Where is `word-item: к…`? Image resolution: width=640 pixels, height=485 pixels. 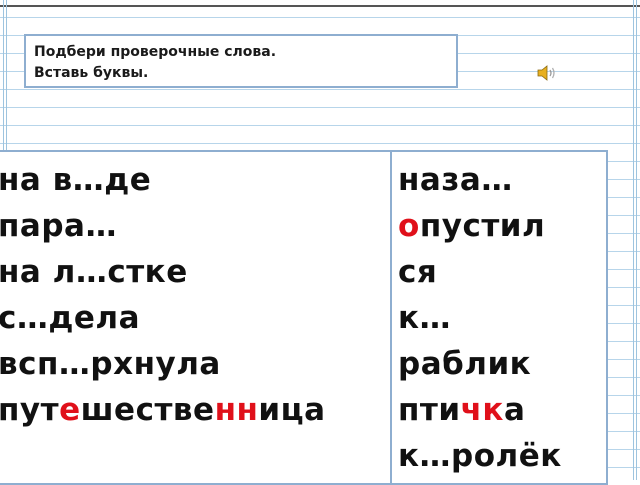 word-item: к… is located at coordinates (425, 318).